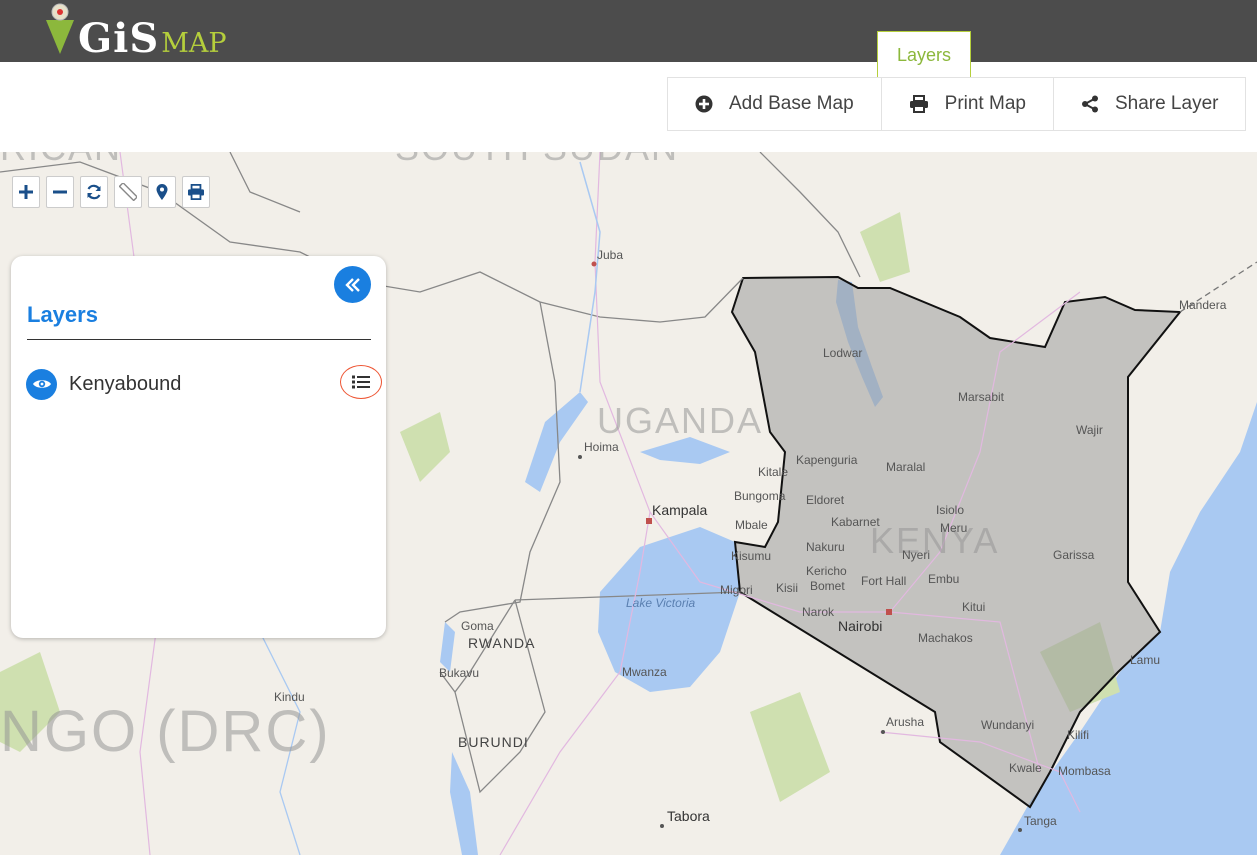 The height and width of the screenshot is (855, 1257). I want to click on city-label: Kapenguria, so click(827, 460).